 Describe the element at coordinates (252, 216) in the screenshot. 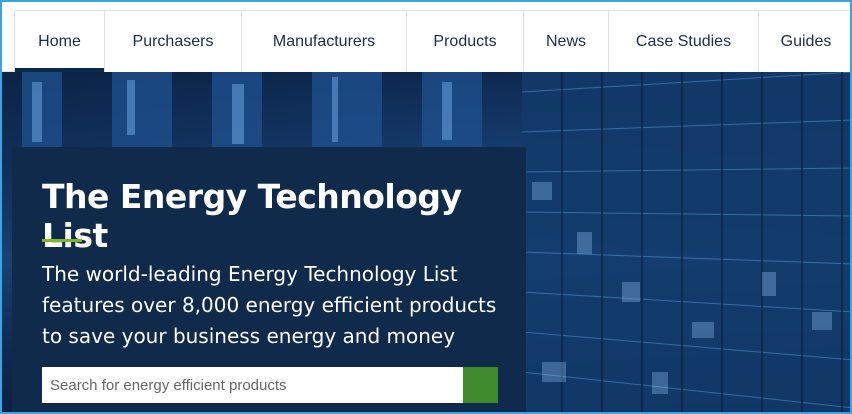

I see `hero-title: The Energy Technology List` at that location.